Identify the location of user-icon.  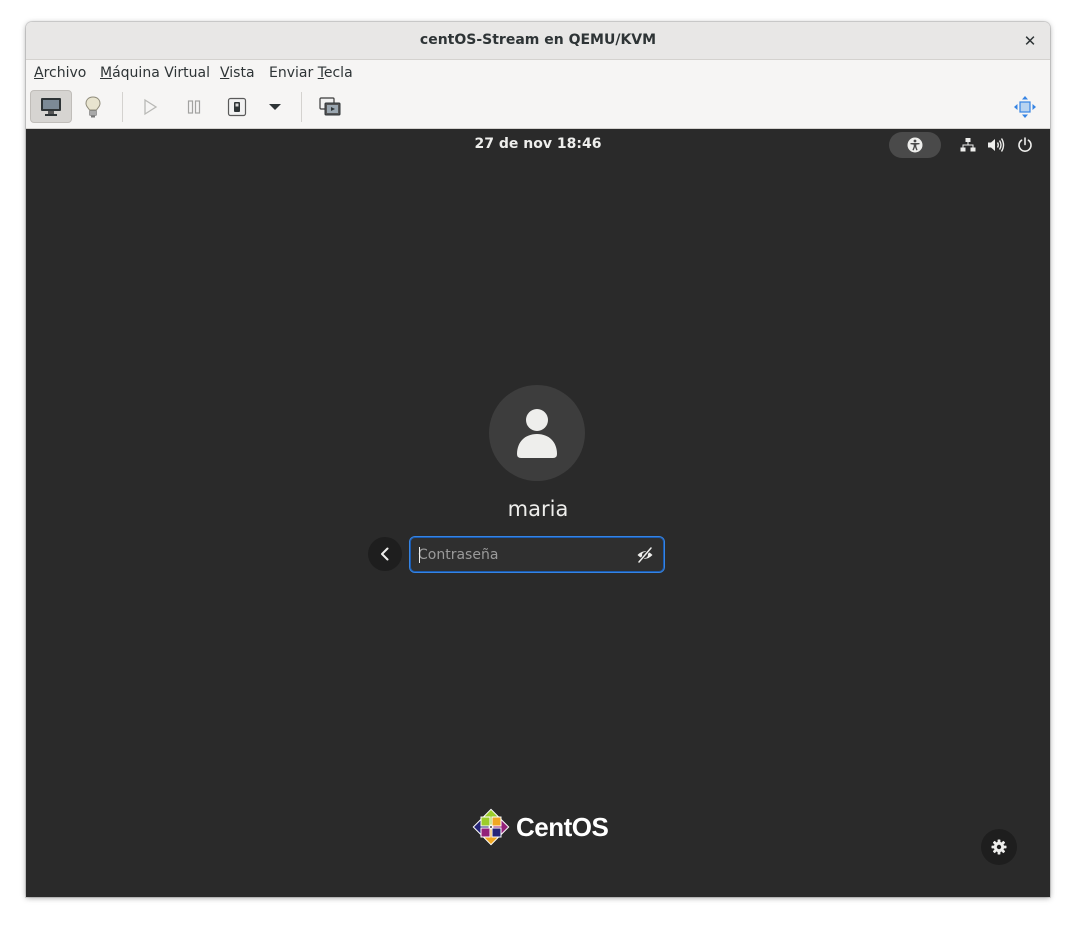
(537, 433).